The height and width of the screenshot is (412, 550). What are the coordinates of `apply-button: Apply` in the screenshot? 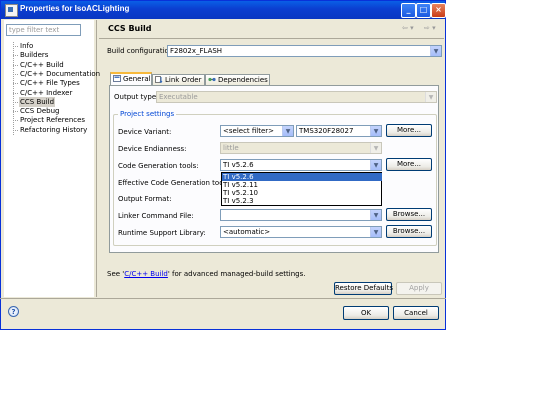 It's located at (419, 288).